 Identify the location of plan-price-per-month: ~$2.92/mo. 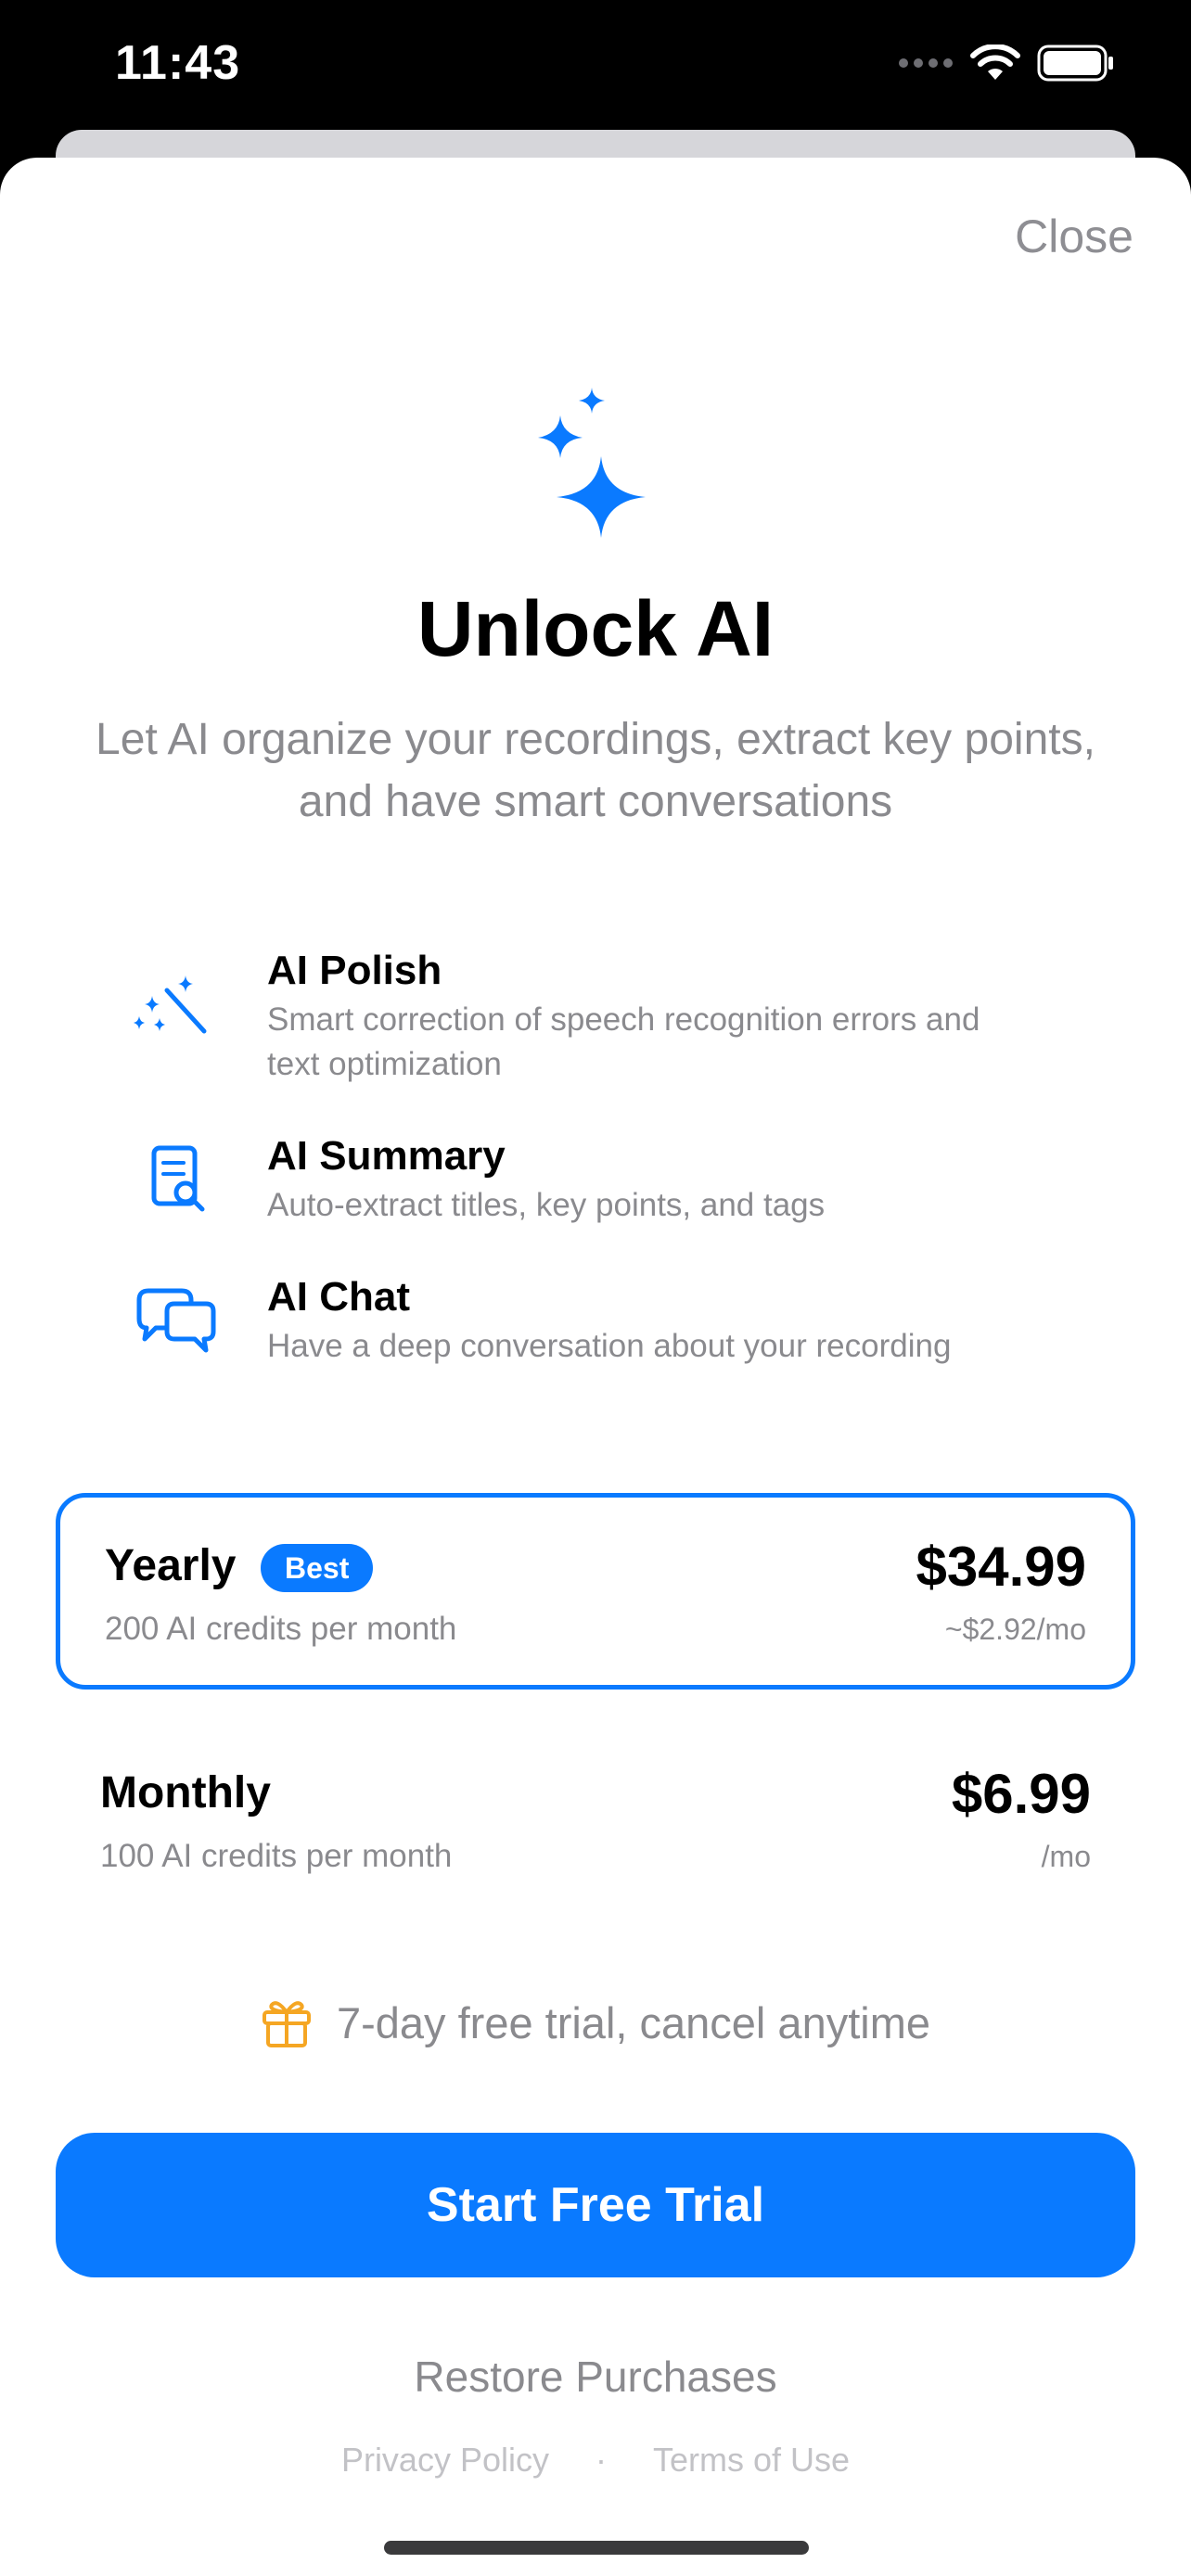
(1015, 1629).